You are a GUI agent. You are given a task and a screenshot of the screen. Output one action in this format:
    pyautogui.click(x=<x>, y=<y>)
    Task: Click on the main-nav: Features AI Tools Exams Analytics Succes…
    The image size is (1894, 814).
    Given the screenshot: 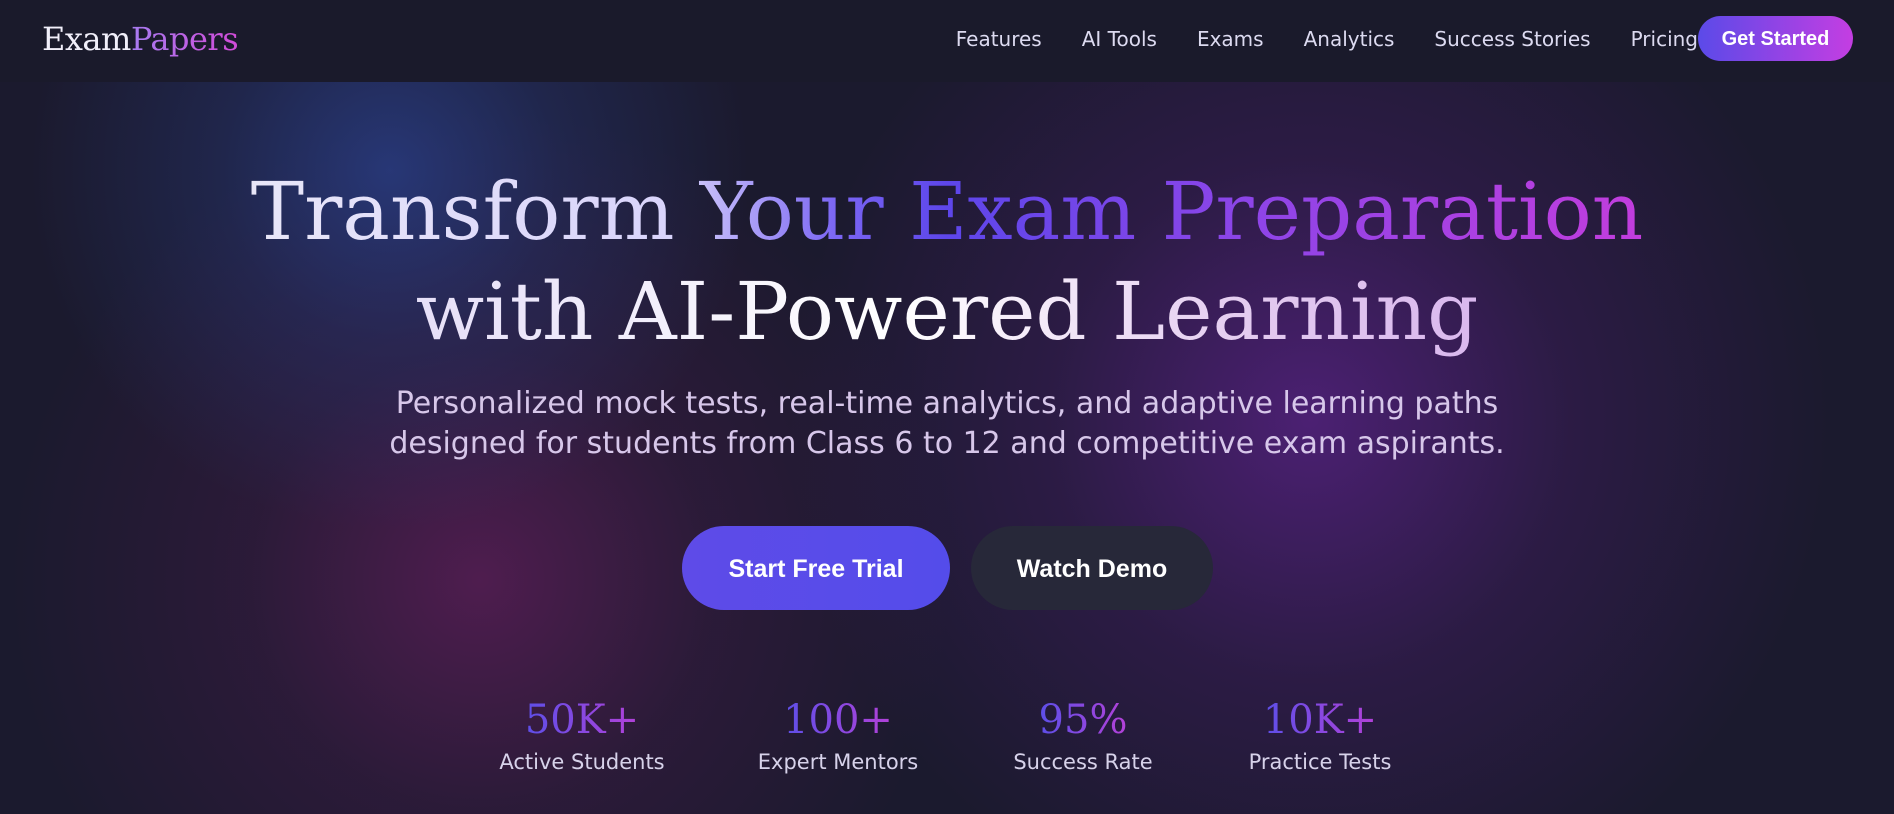 What is the action you would take?
    pyautogui.click(x=1307, y=39)
    